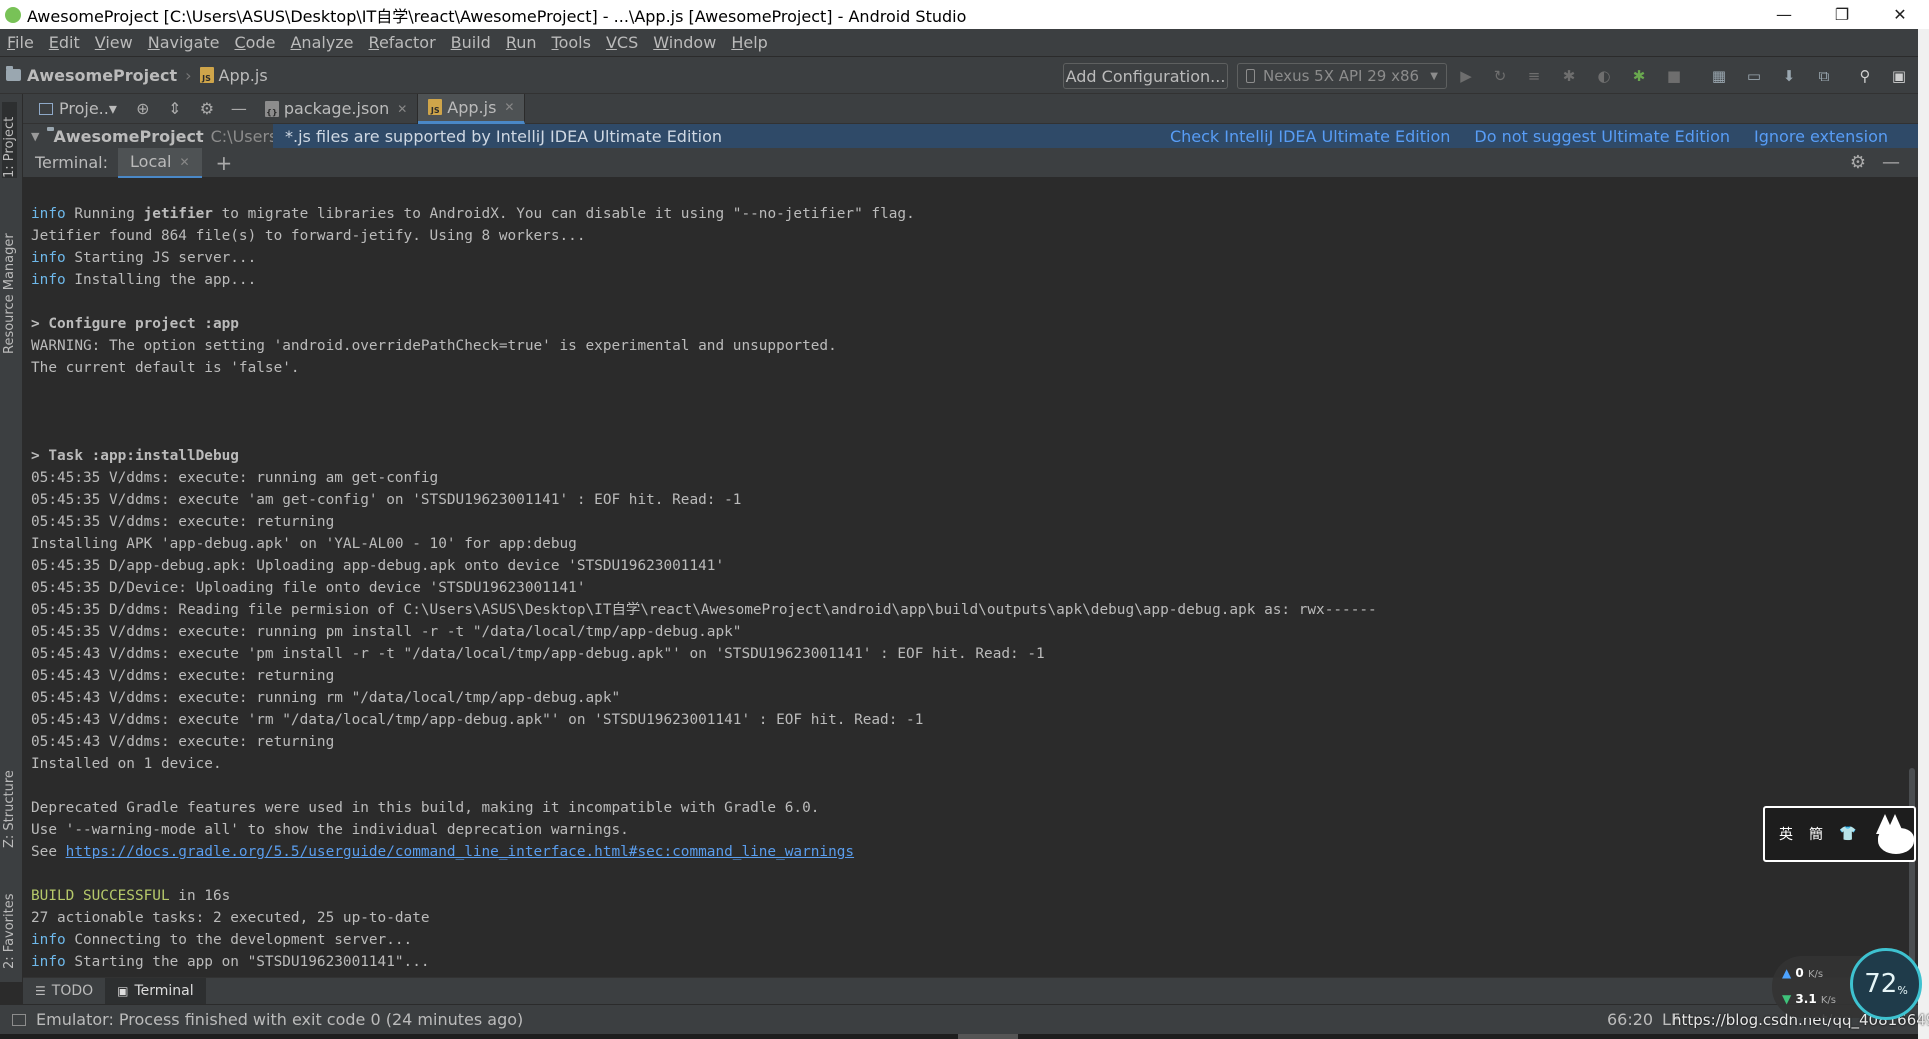  I want to click on terminal-label: Terminal:, so click(72, 162).